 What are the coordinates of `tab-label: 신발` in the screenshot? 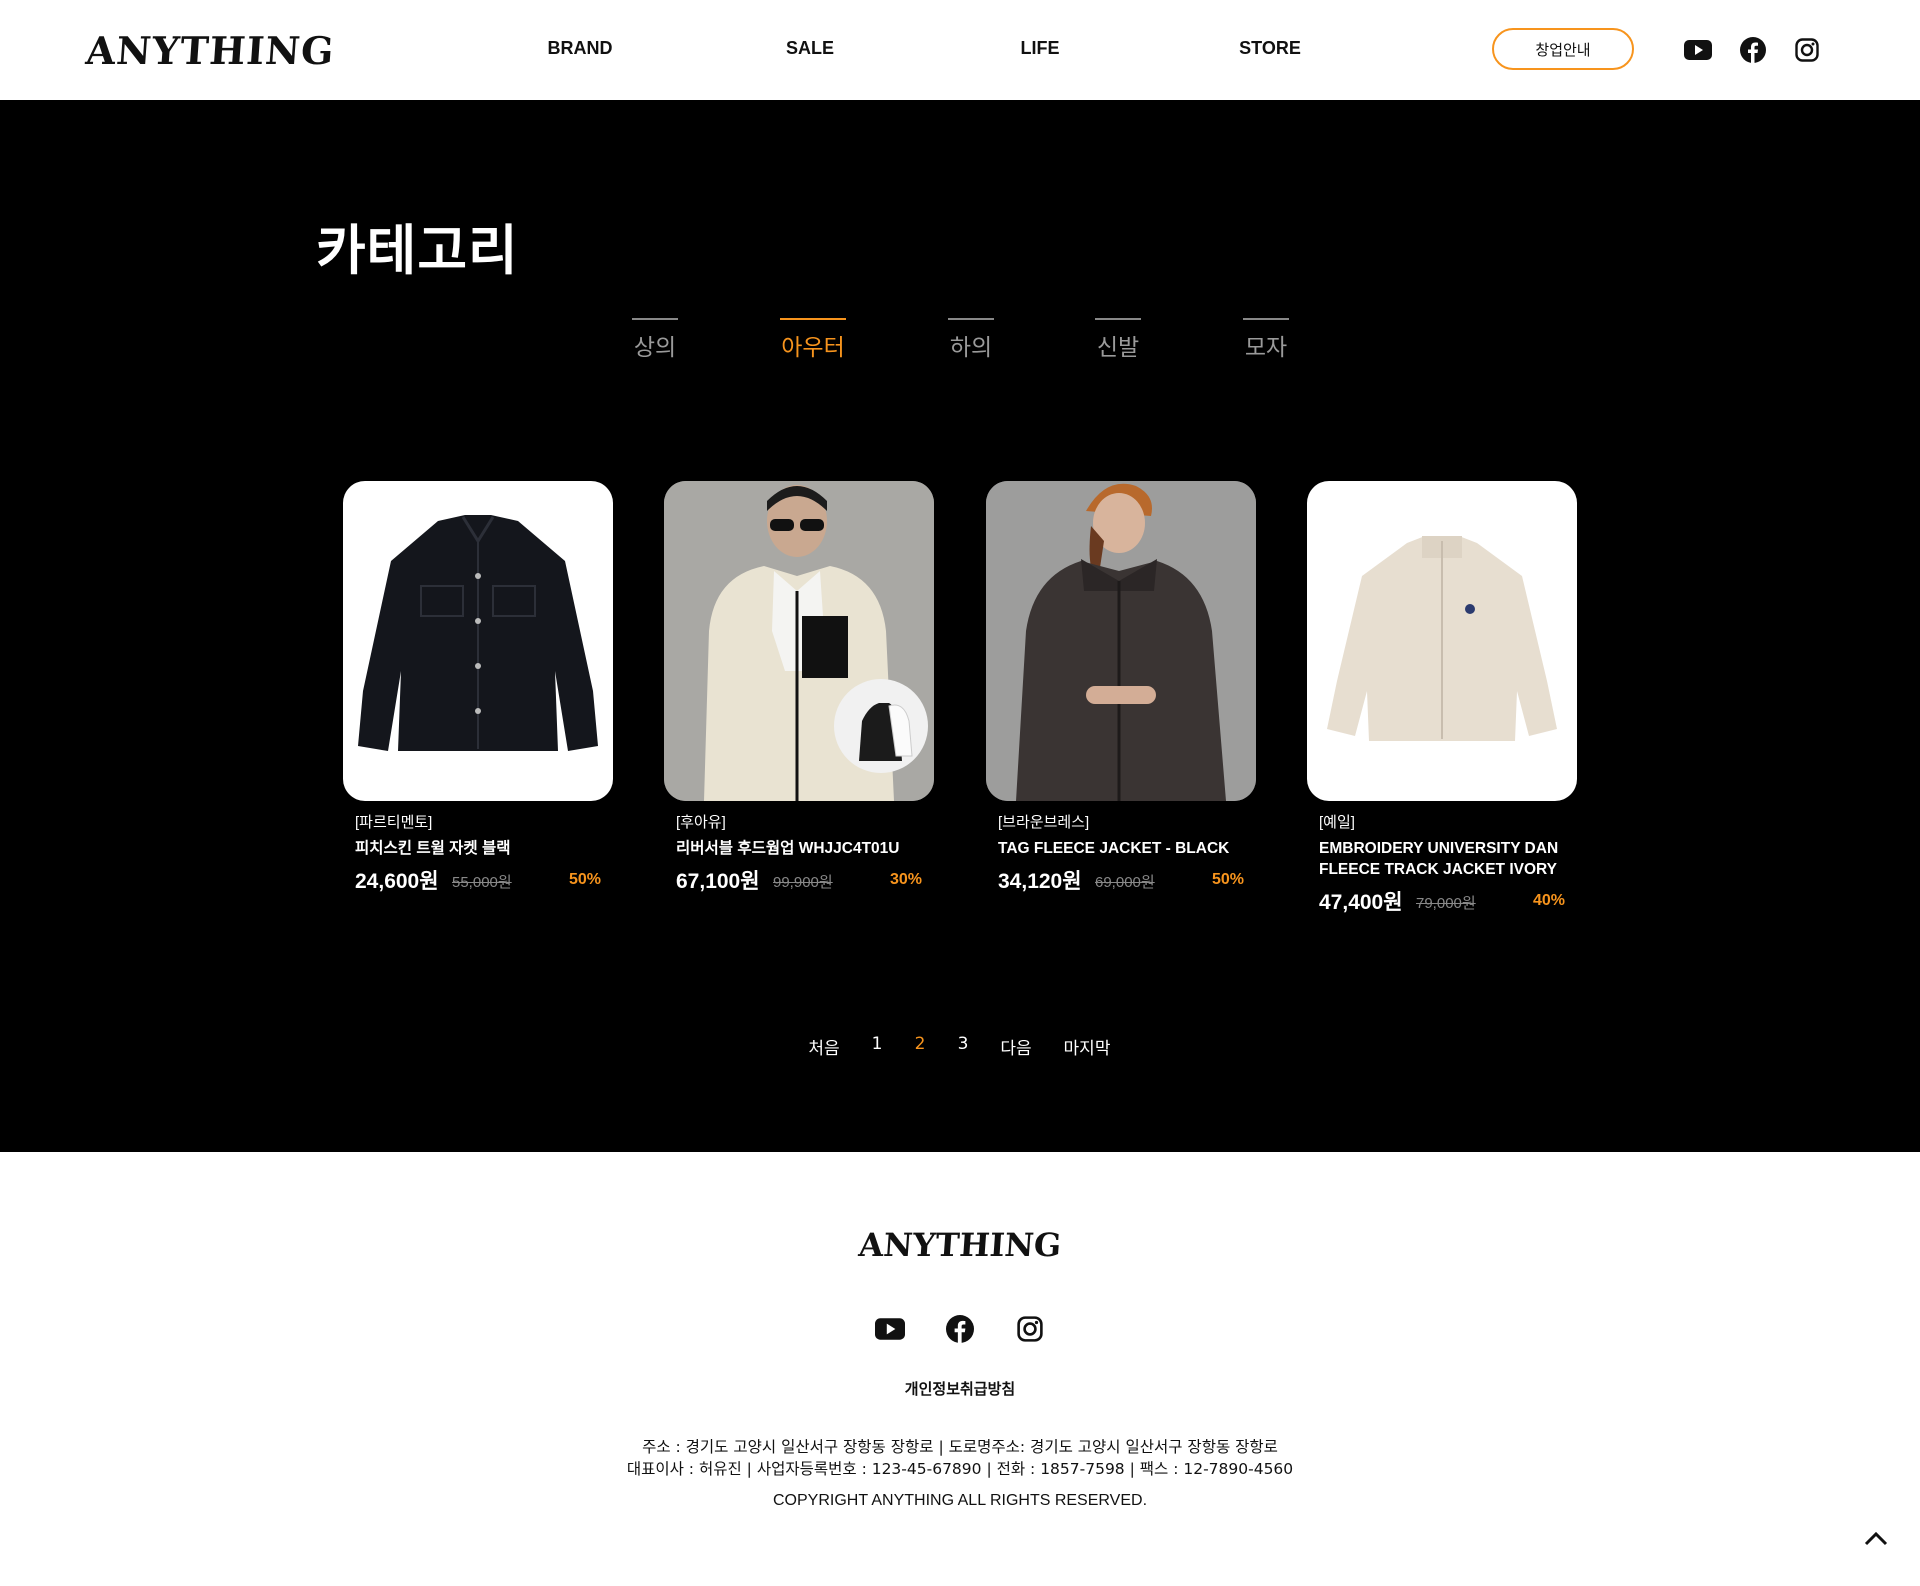 It's located at (1118, 348).